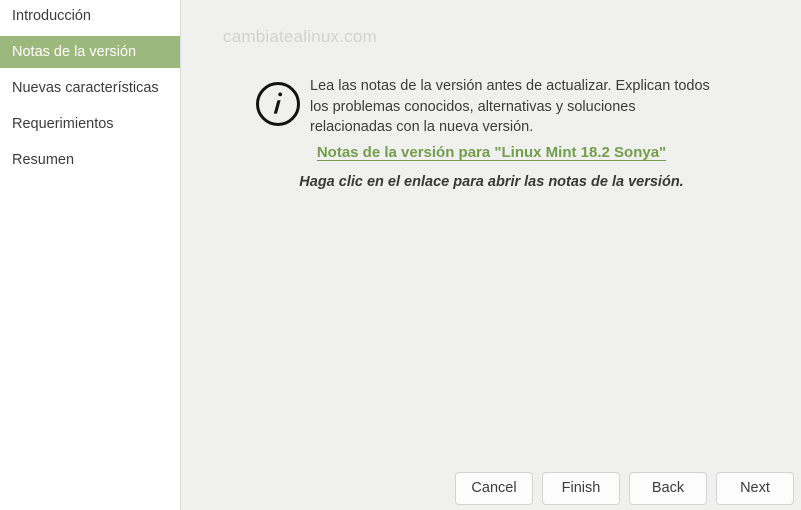  I want to click on wizard-button-bar: Cancel Finish Back Next, so click(491, 489).